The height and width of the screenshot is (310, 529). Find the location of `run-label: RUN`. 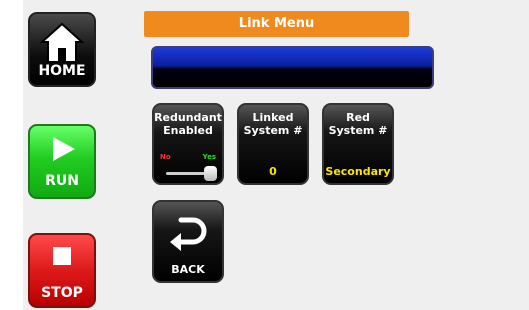

run-label: RUN is located at coordinates (62, 181).